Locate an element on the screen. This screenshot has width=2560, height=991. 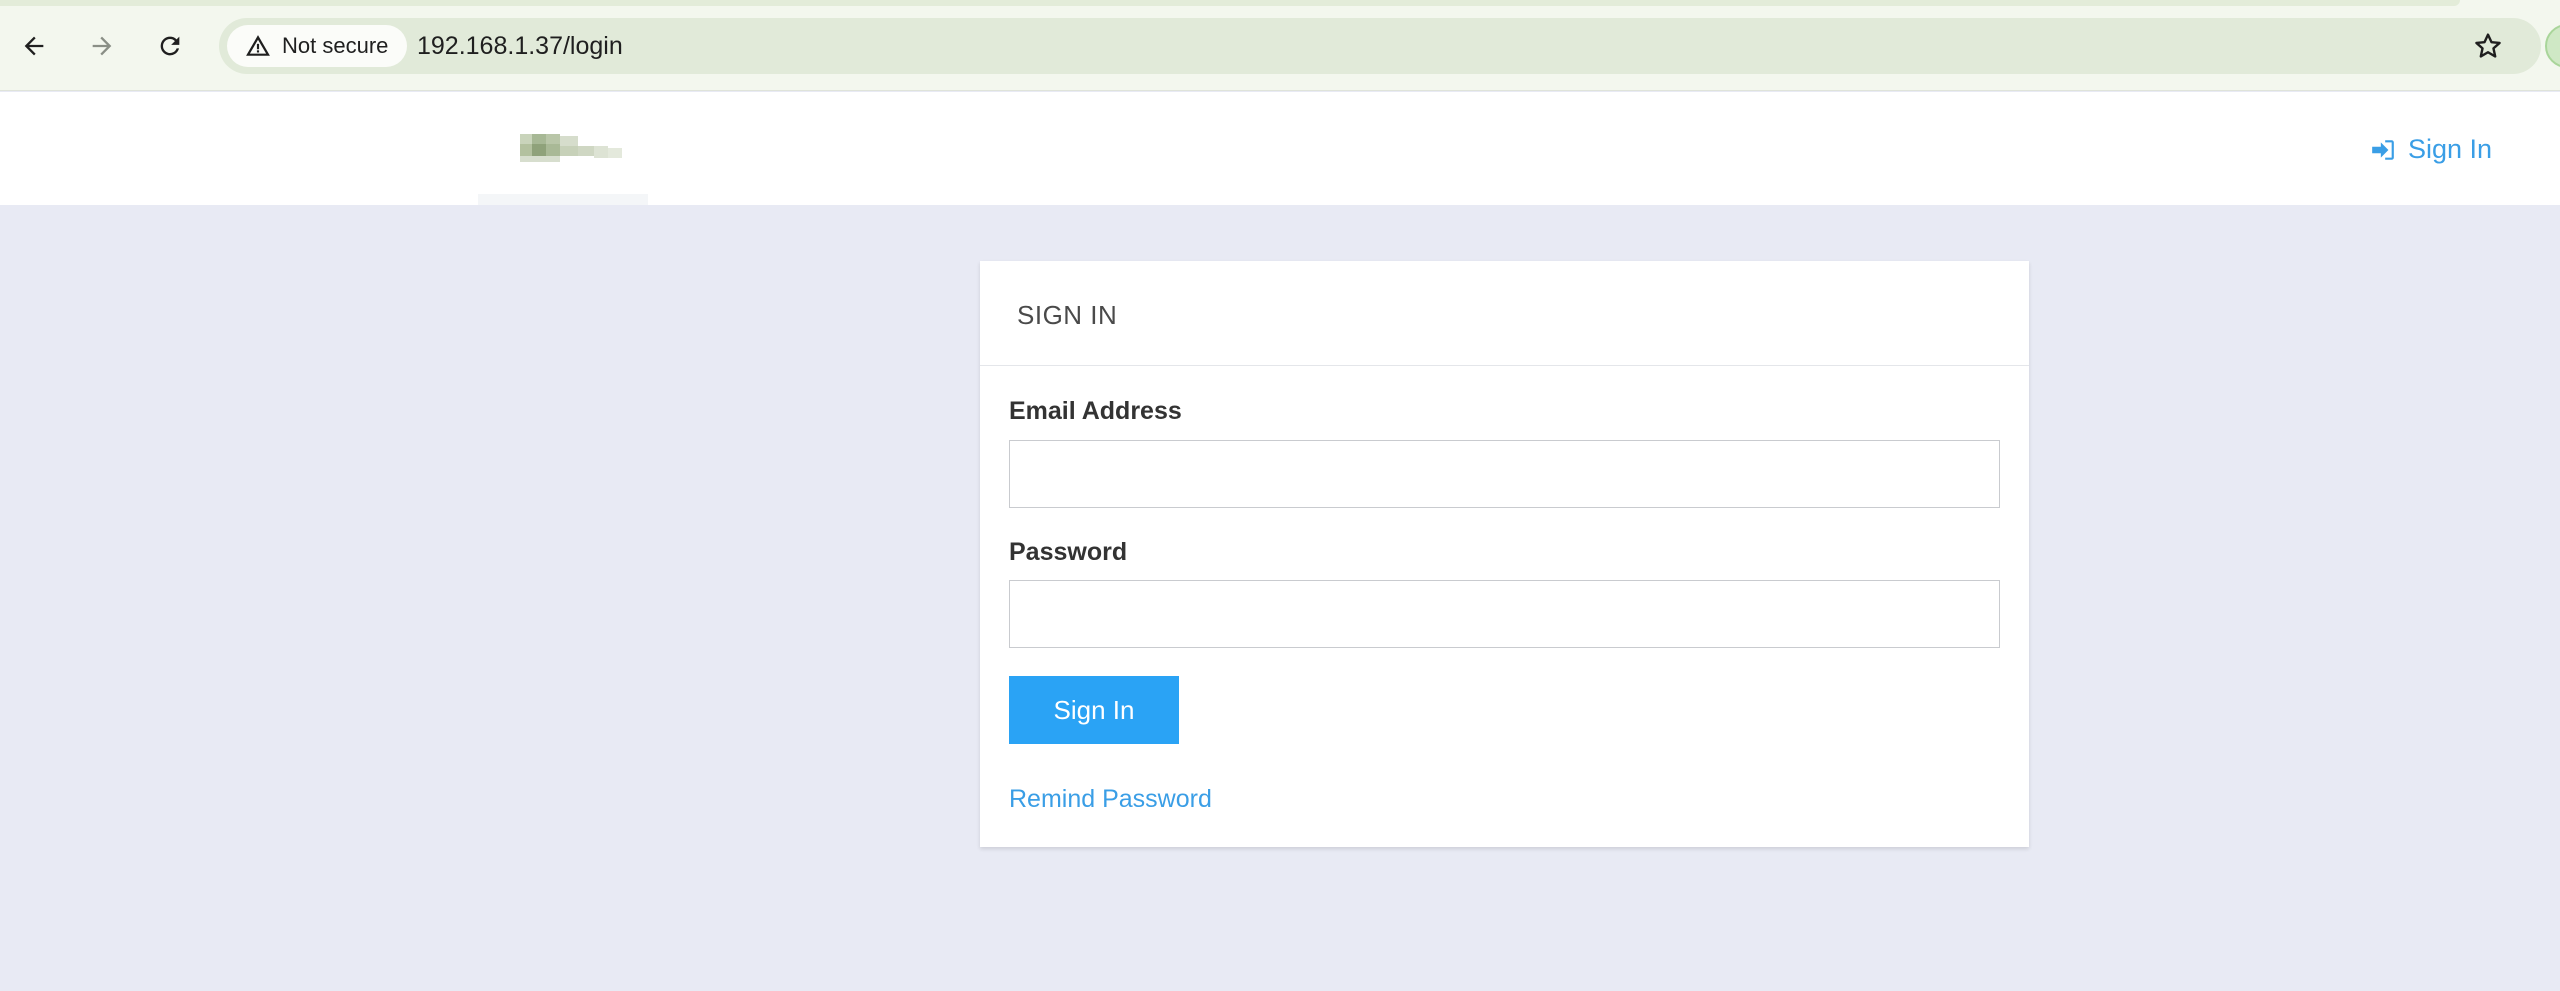
bookmark-star-icon is located at coordinates (2488, 45).